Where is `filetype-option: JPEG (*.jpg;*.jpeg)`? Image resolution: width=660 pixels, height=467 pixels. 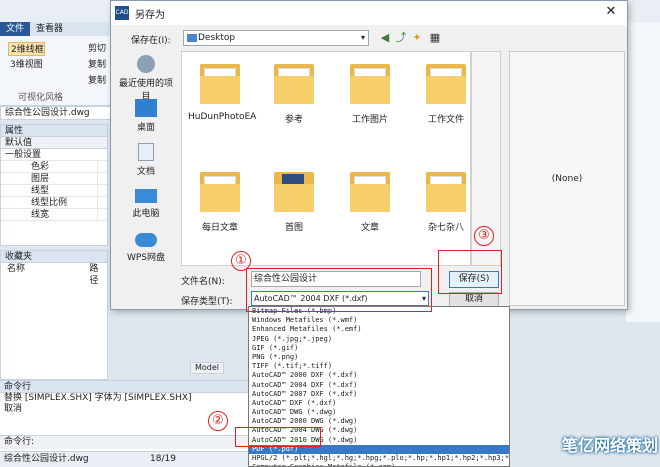
filetype-option: JPEG (*.jpg;*.jpeg) is located at coordinates (379, 339).